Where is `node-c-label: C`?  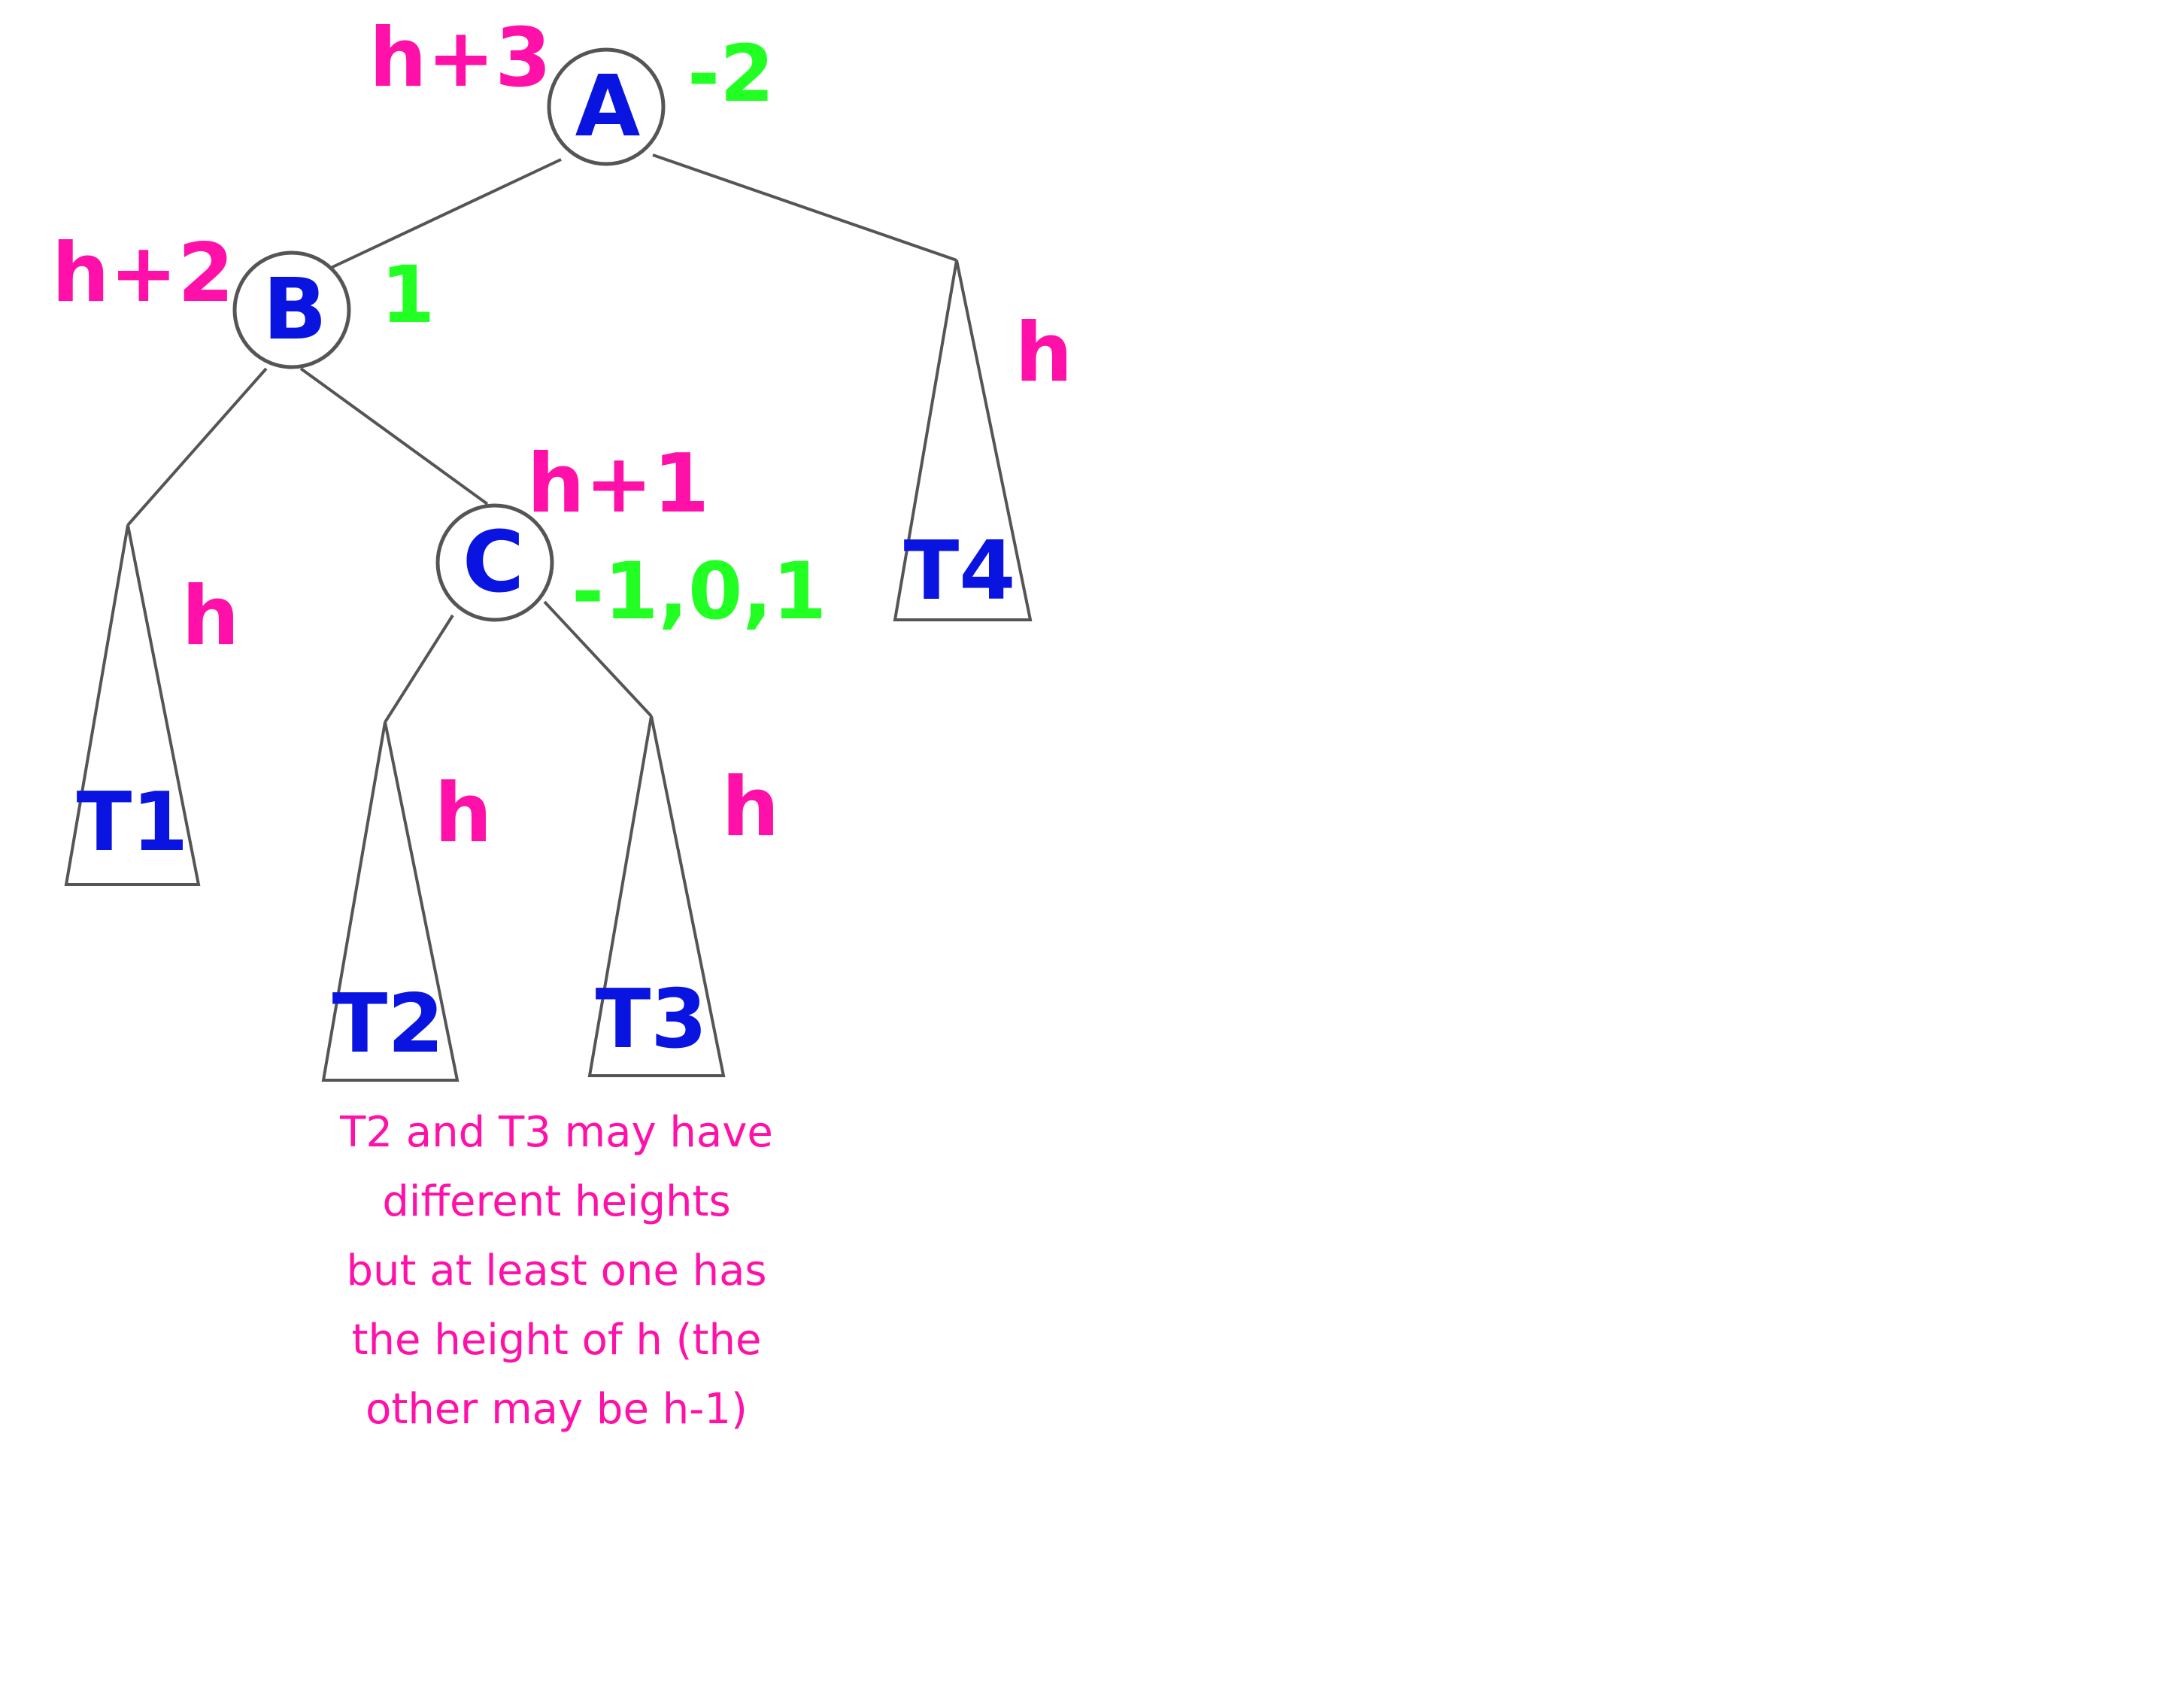 node-c-label: C is located at coordinates (493, 563).